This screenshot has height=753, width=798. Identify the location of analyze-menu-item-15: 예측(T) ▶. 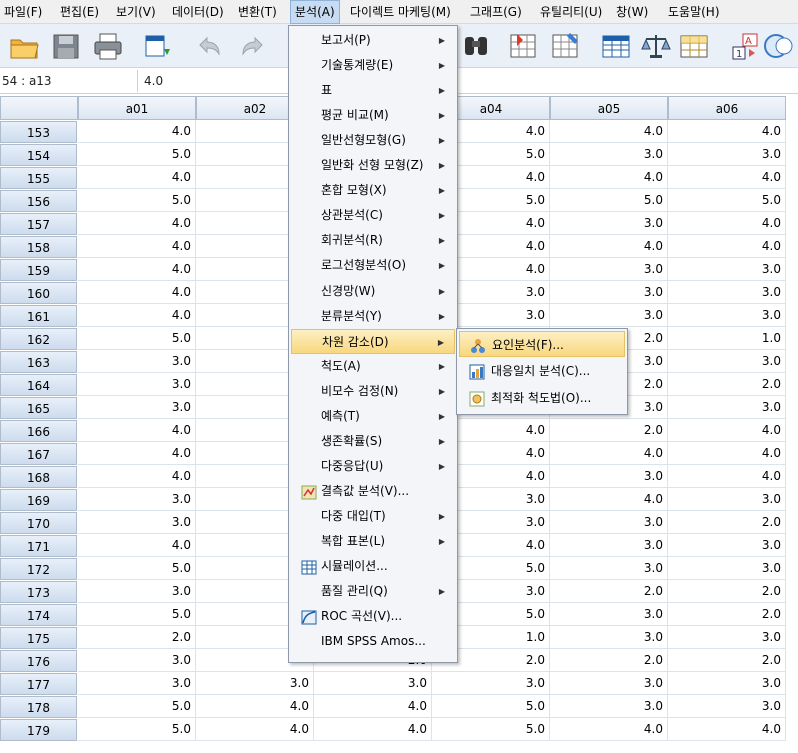
(373, 416).